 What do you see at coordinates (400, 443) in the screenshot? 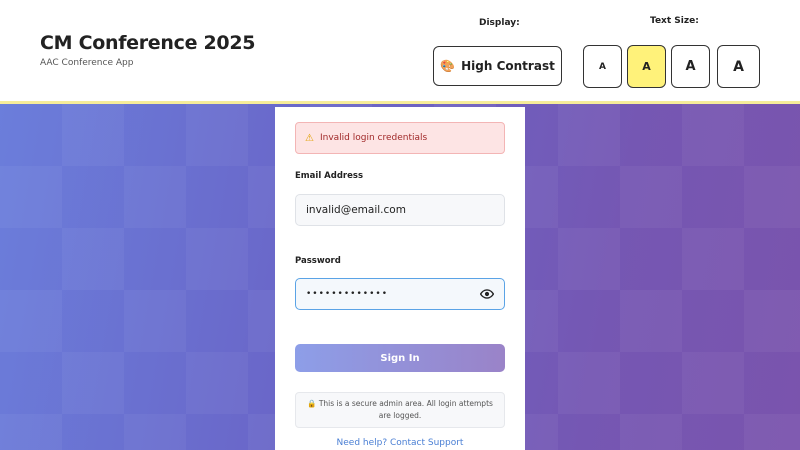
I see `contact-support-link: Need help? Contact Support` at bounding box center [400, 443].